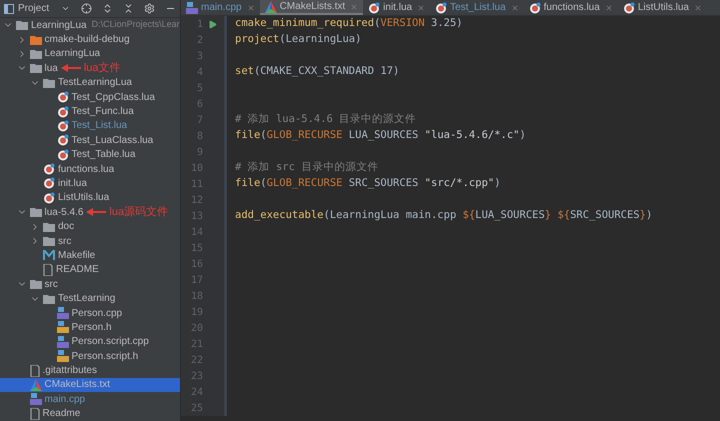  What do you see at coordinates (149, 8) in the screenshot?
I see `settings-icon` at bounding box center [149, 8].